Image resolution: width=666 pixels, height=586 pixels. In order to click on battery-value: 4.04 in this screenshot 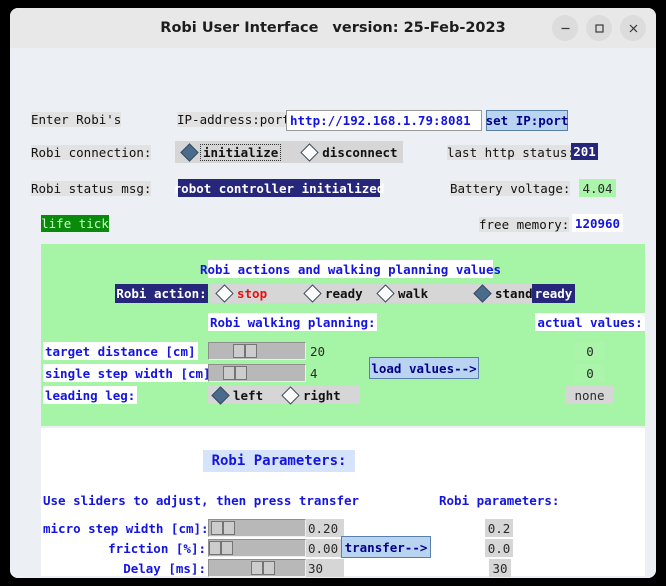, I will do `click(597, 188)`.